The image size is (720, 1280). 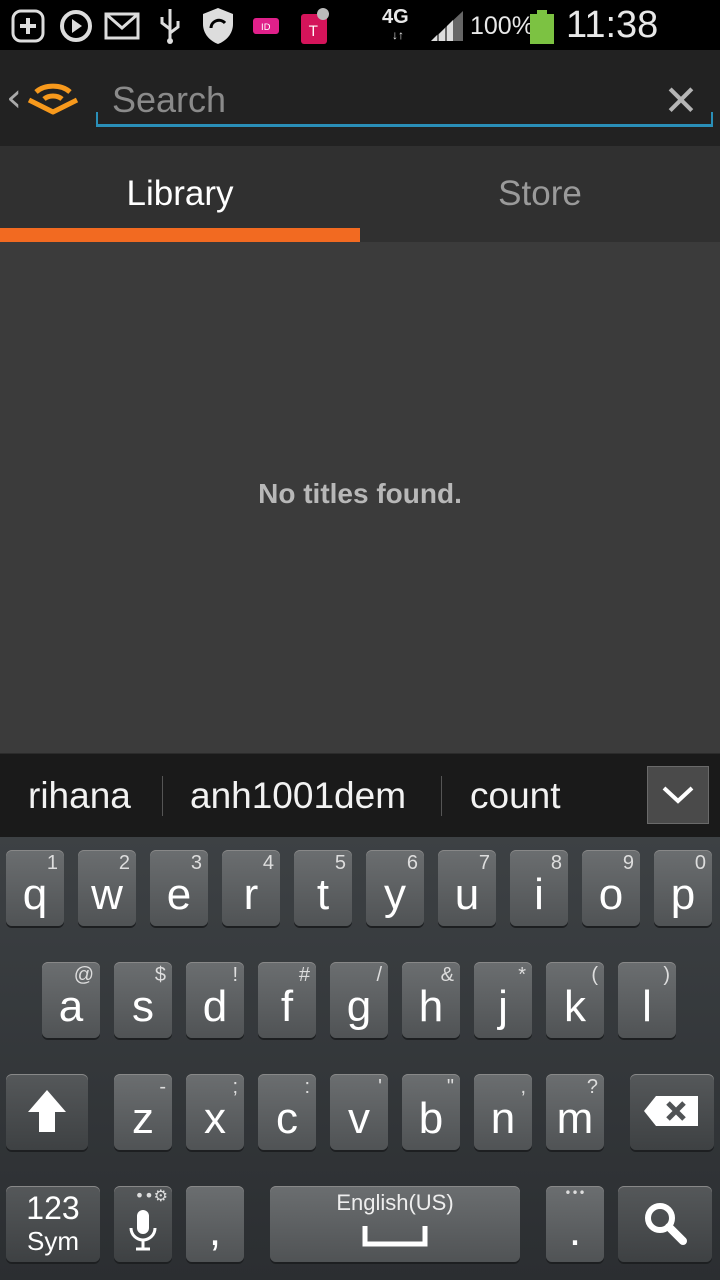 I want to click on action-bar: ‹ ✕, so click(x=360, y=98).